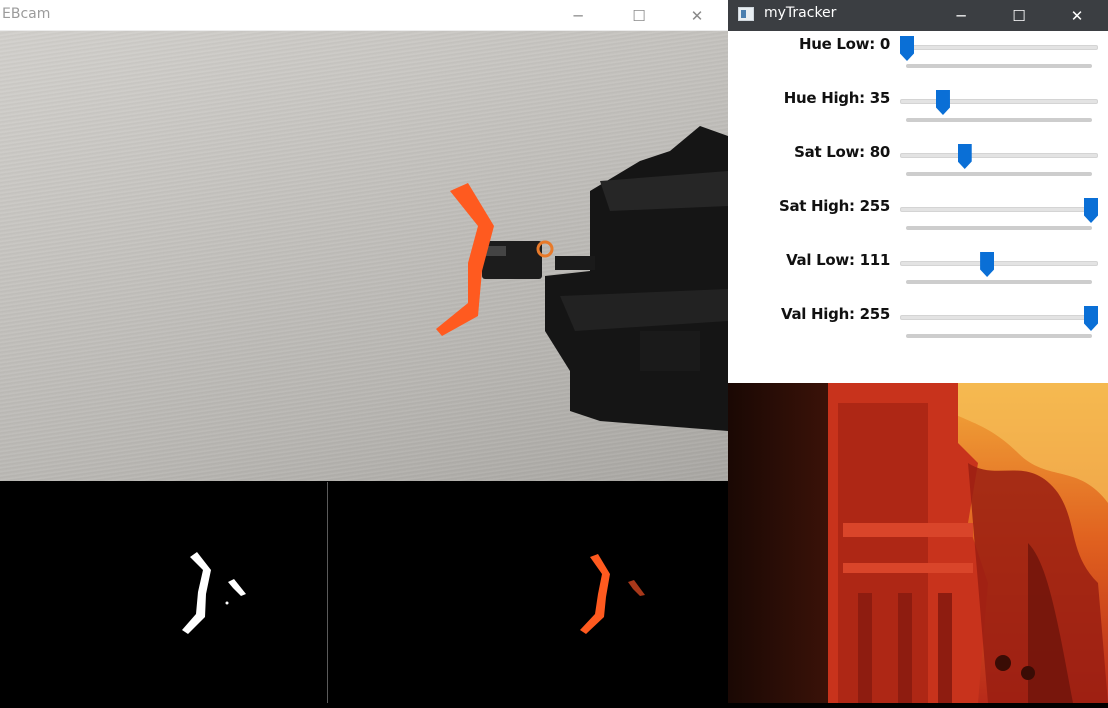 The image size is (1108, 708). Describe the element at coordinates (918, 166) in the screenshot. I see `trackbar-sat-low: Sat Low: 80` at that location.